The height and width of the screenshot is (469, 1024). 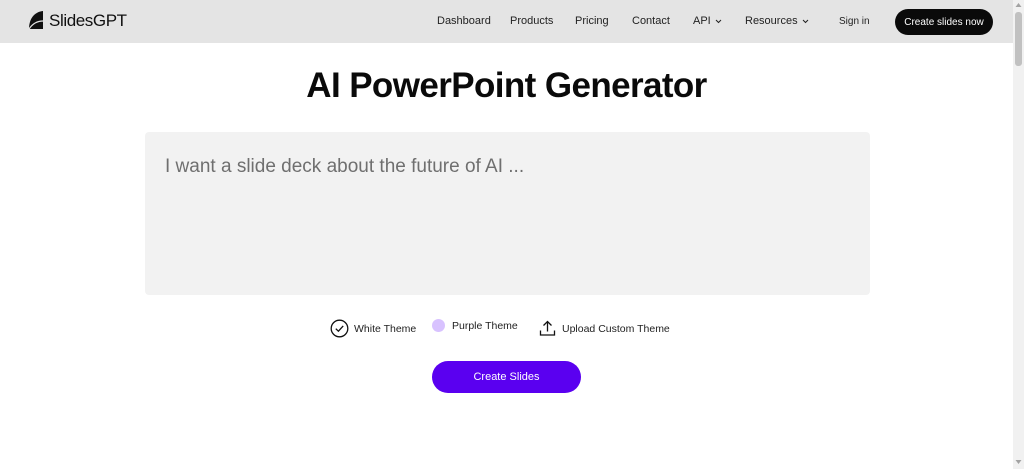 I want to click on nav-pricing-label: Pricing, so click(x=592, y=21).